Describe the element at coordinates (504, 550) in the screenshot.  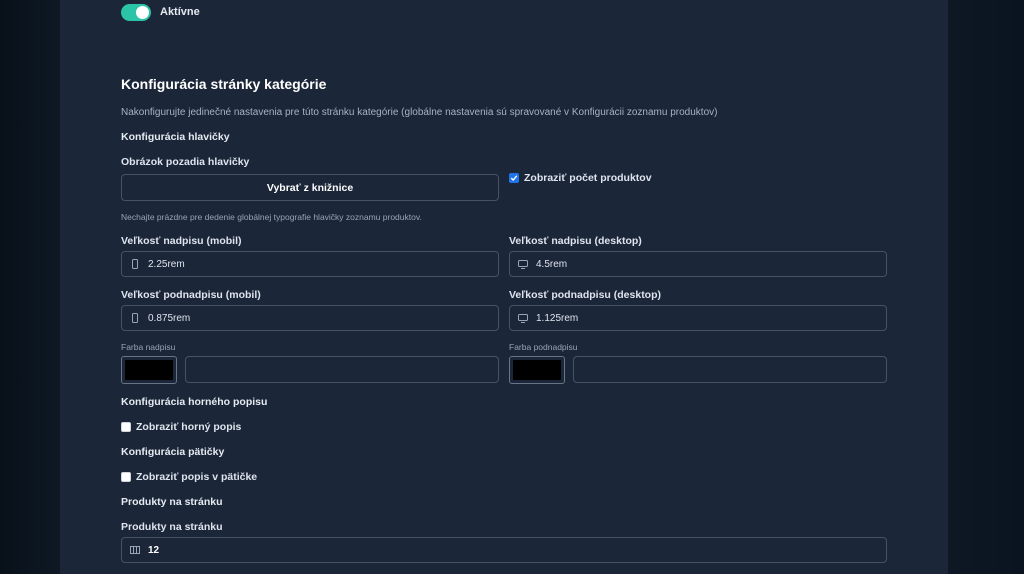
I see `products-per-page-input: 12` at that location.